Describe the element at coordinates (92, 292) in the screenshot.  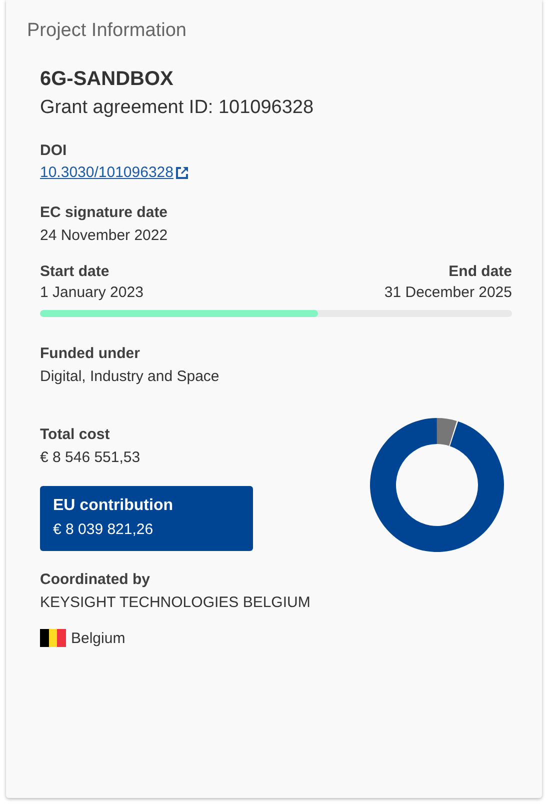
I see `field-value: 1 January 2023` at that location.